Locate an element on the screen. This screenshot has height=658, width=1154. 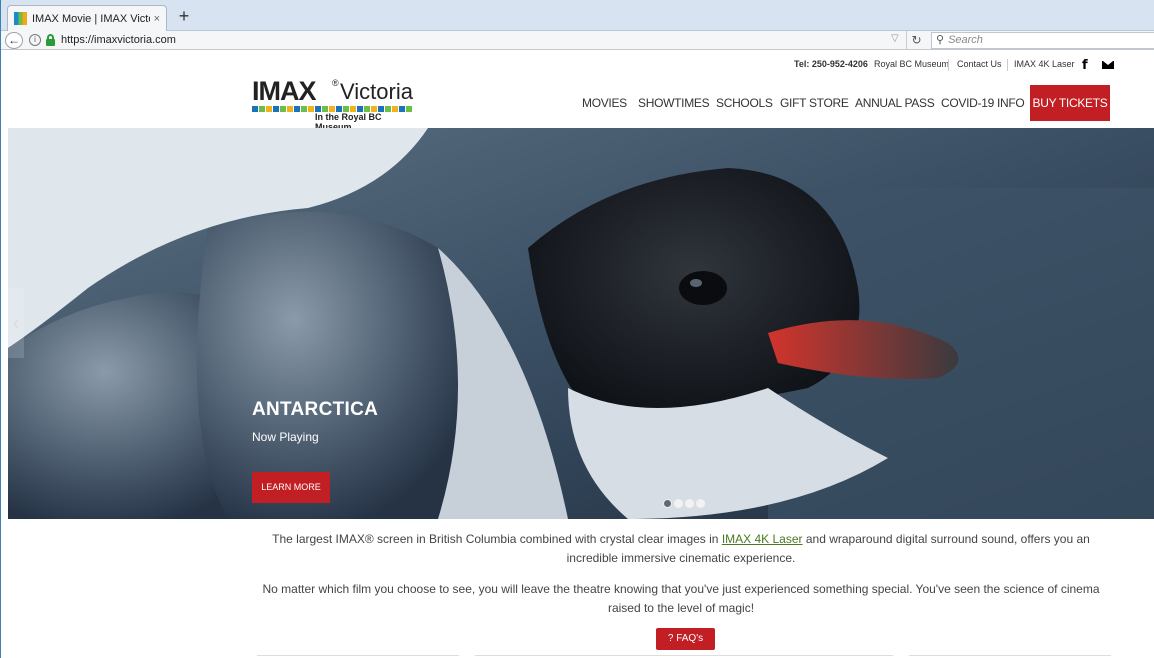
imax-4k-laser-link: IMAX 4K Laser is located at coordinates (1044, 64).